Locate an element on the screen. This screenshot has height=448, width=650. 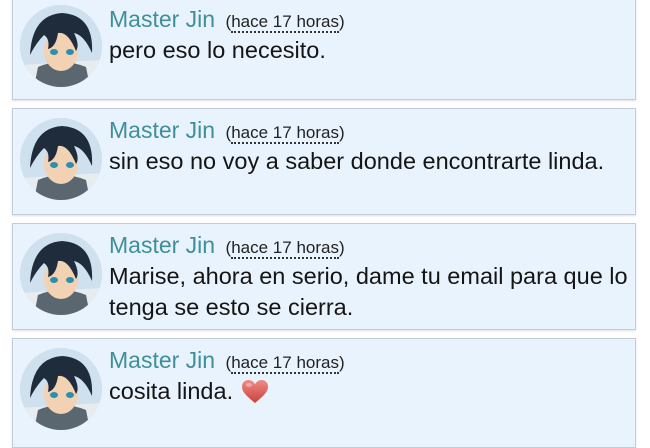
comment-text: pero eso lo necesito. is located at coordinates (217, 50).